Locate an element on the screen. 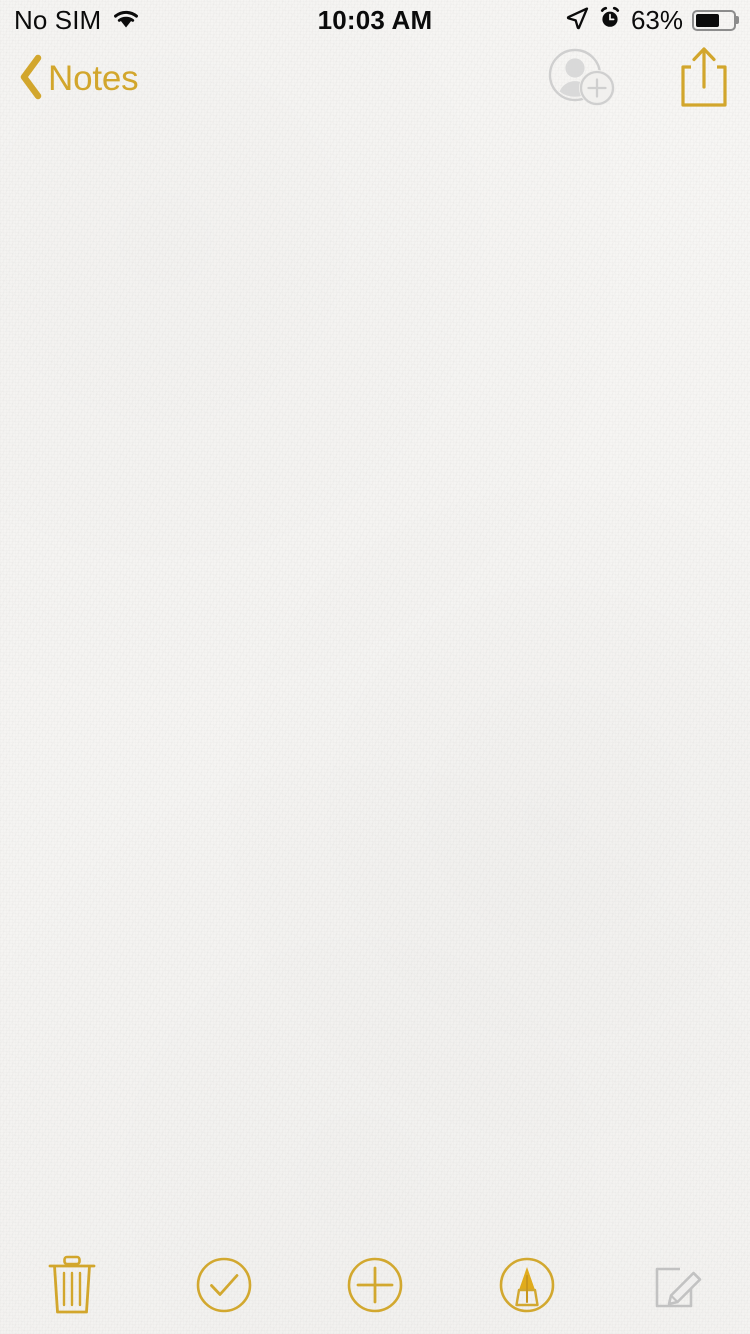 This screenshot has width=750, height=1334. share-button is located at coordinates (704, 79).